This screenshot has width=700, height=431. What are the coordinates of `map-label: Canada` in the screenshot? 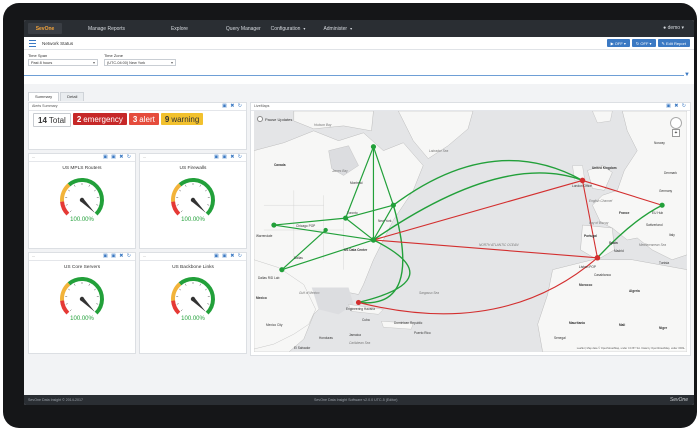 It's located at (280, 165).